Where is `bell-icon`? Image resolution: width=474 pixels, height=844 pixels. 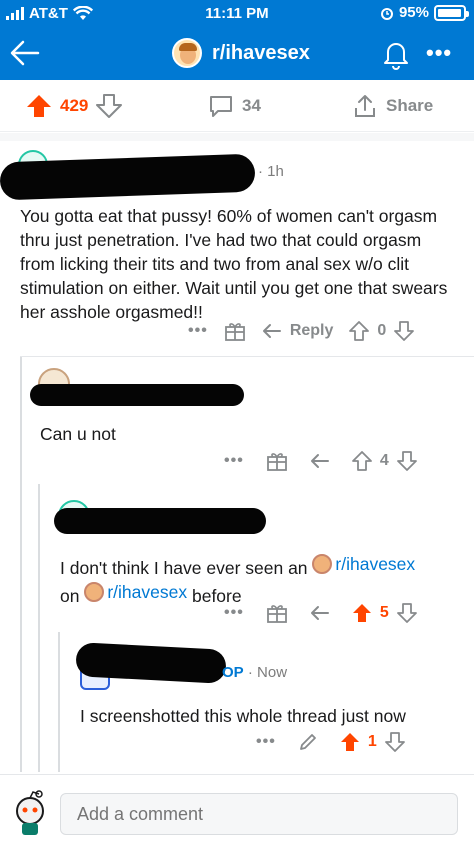
bell-icon is located at coordinates (396, 54).